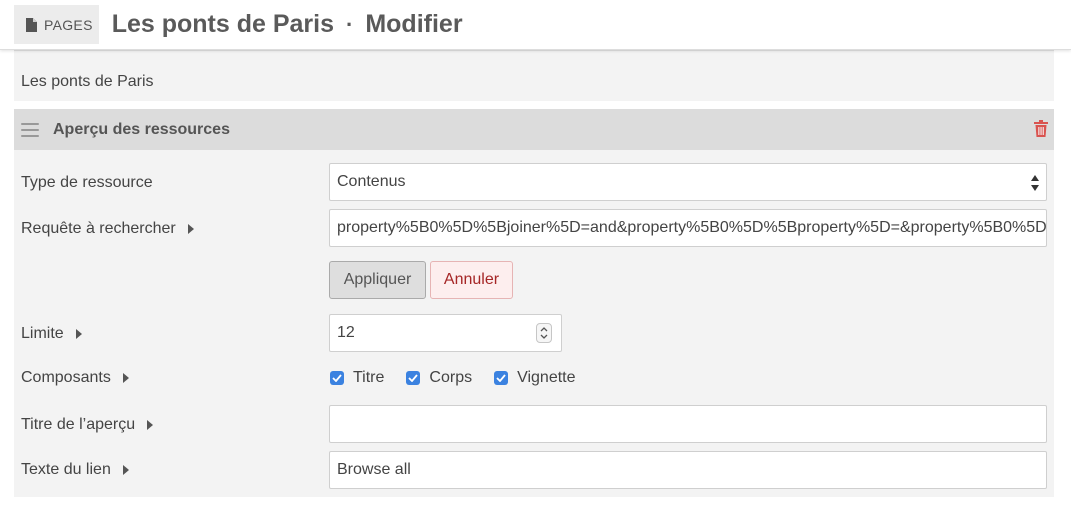 This screenshot has width=1071, height=513. I want to click on components-label-wrap: Composants, so click(75, 378).